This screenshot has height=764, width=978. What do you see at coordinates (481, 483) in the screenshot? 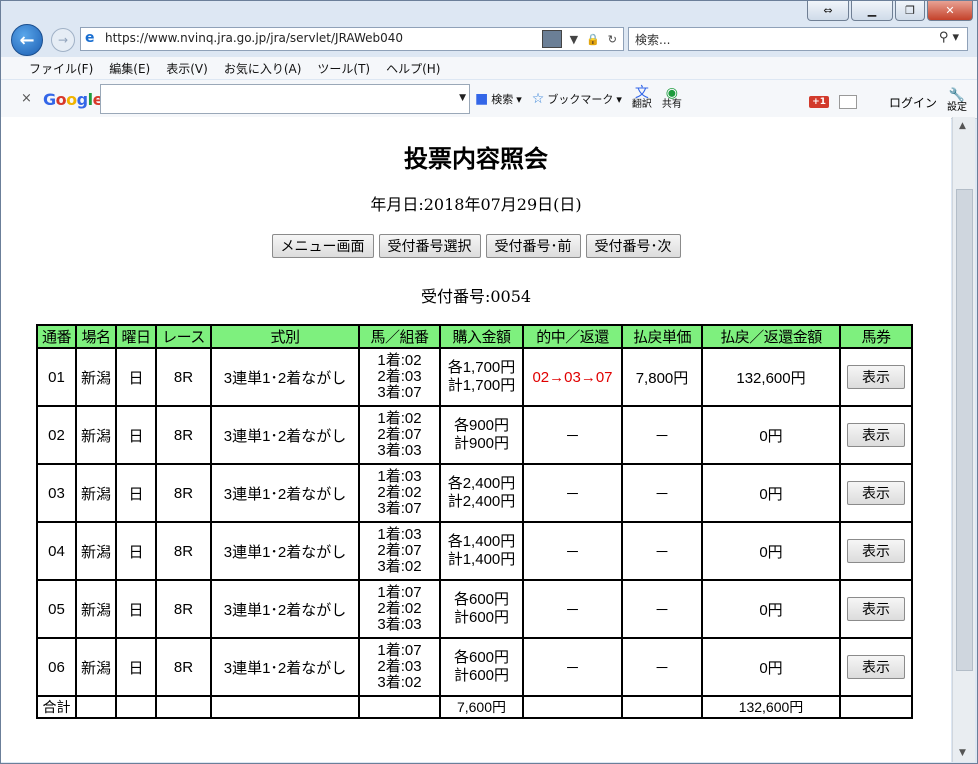
I see `amount-each: 各2,400円` at bounding box center [481, 483].